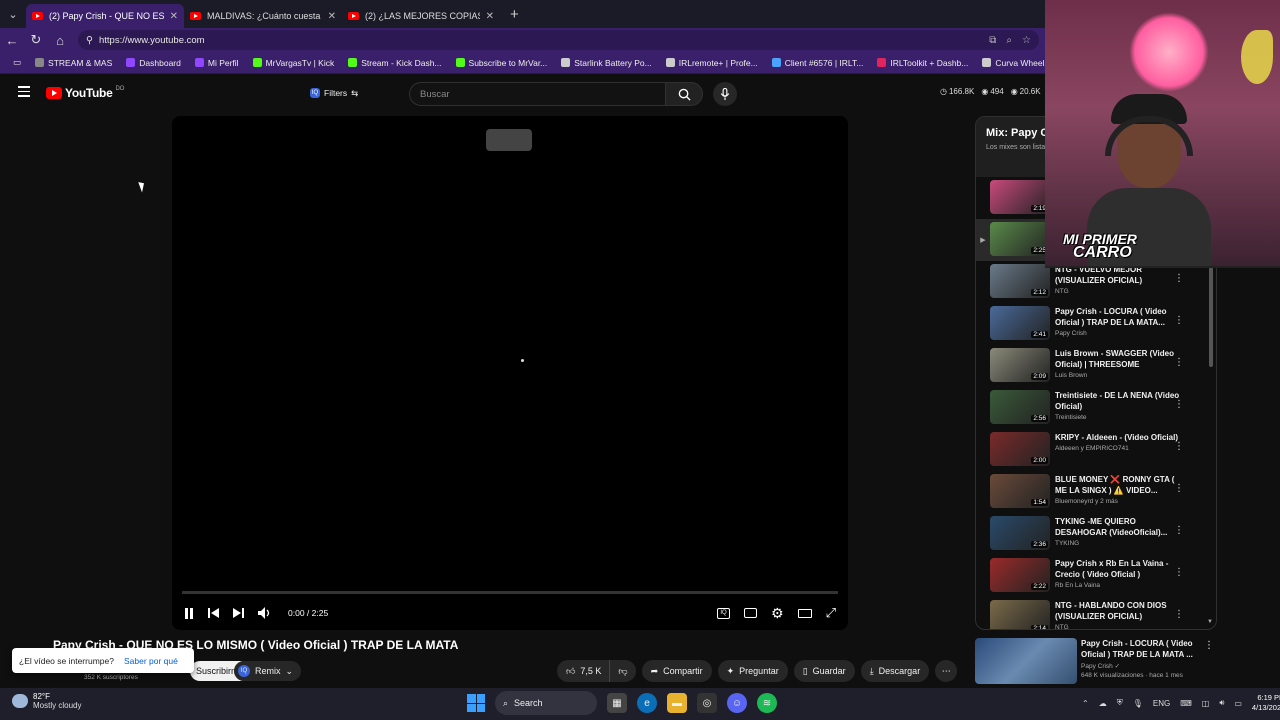 The height and width of the screenshot is (720, 1280). I want to click on battery-icon: ▭, so click(1238, 703).